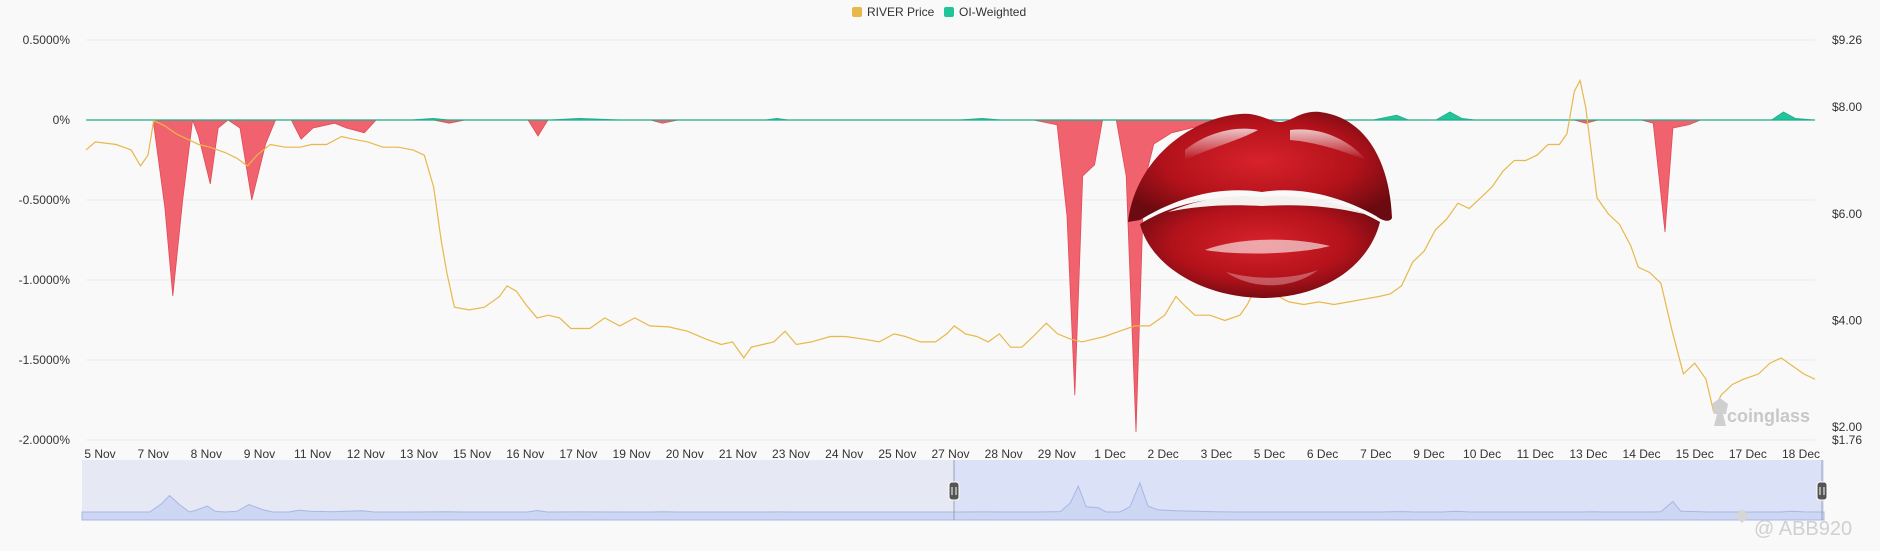 This screenshot has width=1880, height=551. What do you see at coordinates (1109, 454) in the screenshot?
I see `x-tick-label: 1 Dec` at bounding box center [1109, 454].